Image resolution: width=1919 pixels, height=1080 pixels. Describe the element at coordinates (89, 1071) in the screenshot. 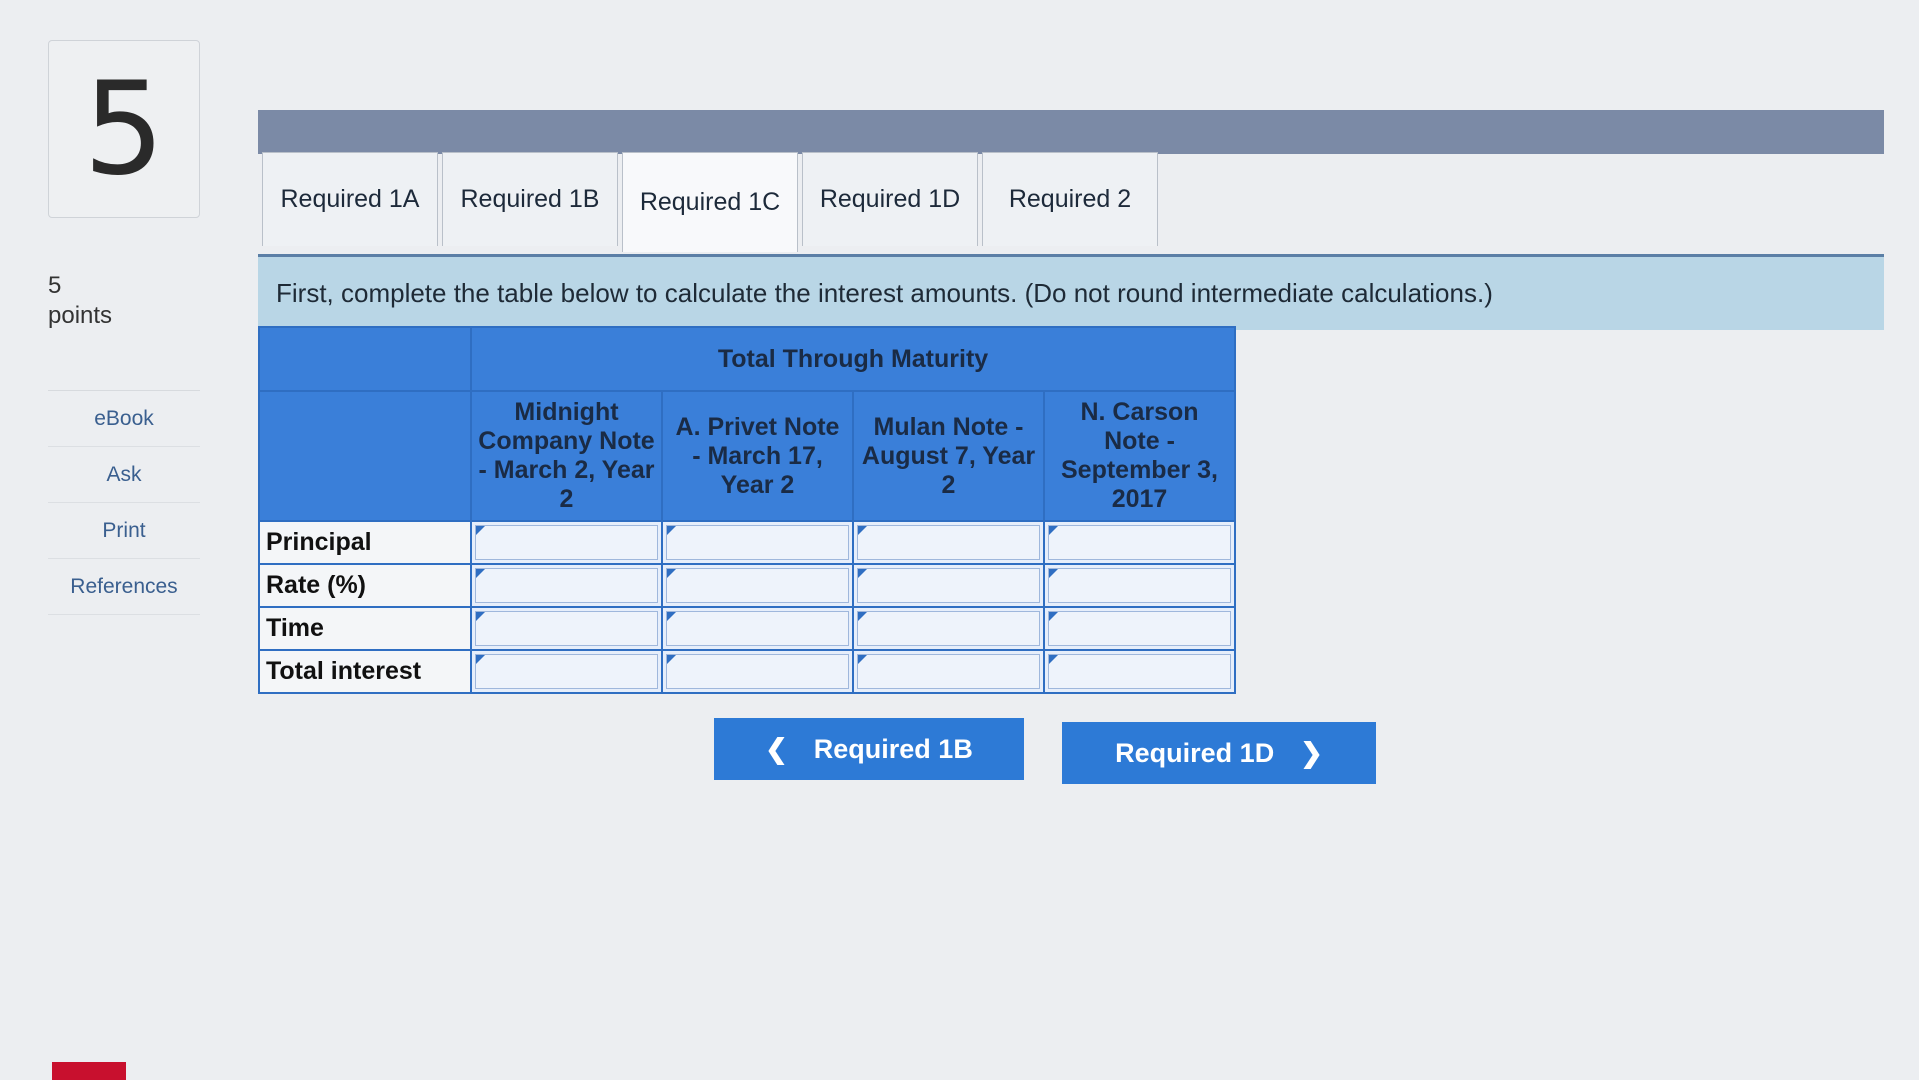

I see `publisher-logo` at that location.